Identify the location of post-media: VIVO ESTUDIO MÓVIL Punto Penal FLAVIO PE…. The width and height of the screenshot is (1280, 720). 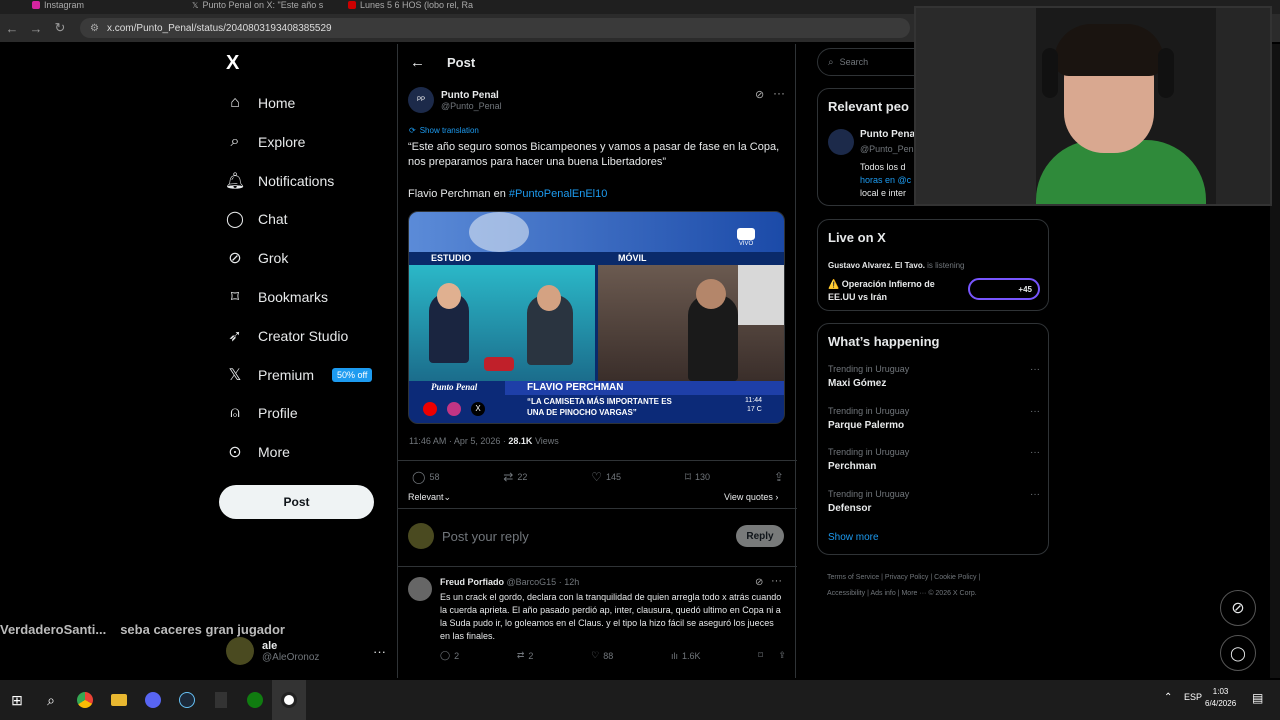
(596, 317).